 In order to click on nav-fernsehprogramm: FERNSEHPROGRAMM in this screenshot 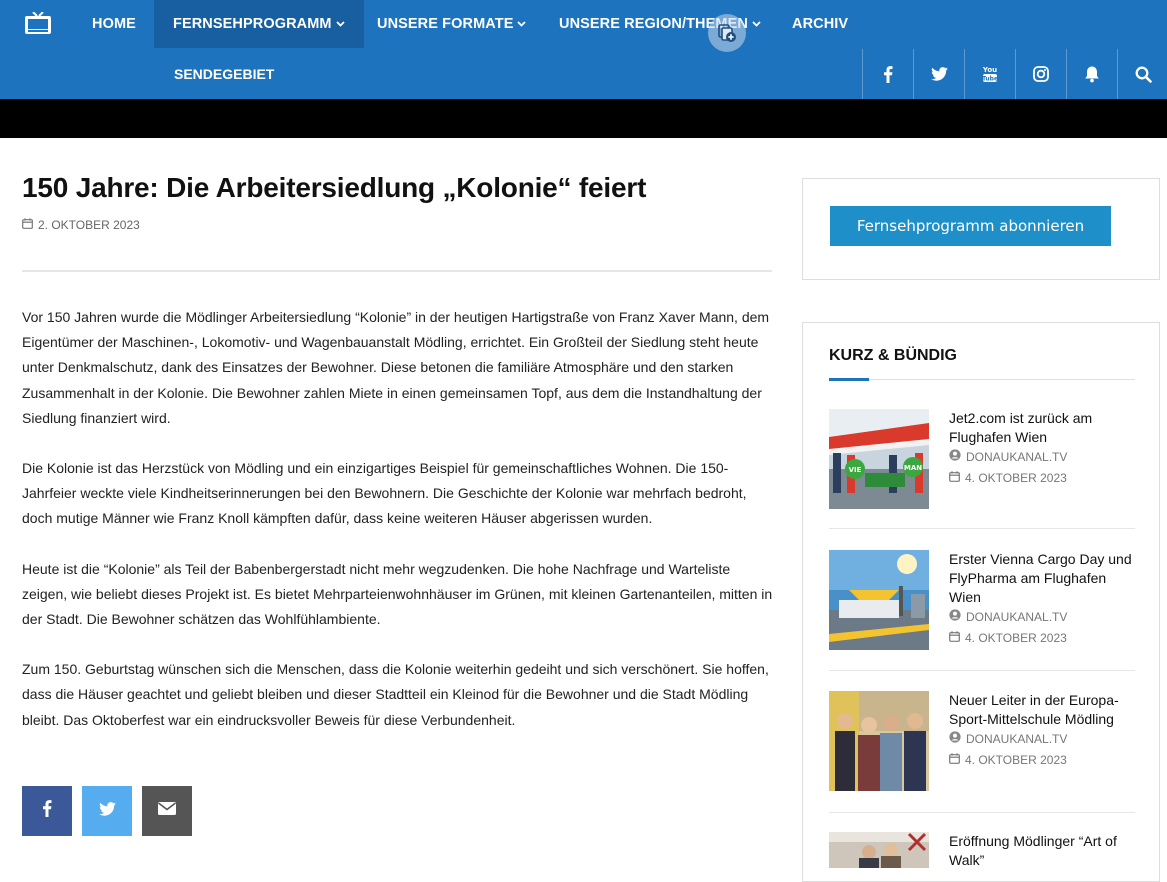, I will do `click(259, 24)`.